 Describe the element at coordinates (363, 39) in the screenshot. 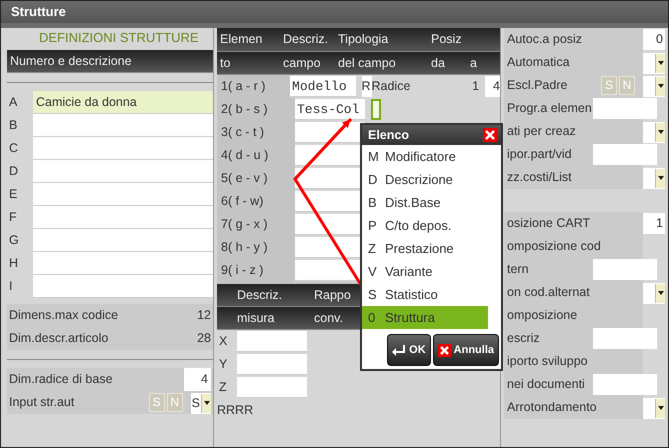

I see `column-header: Tipologia` at that location.